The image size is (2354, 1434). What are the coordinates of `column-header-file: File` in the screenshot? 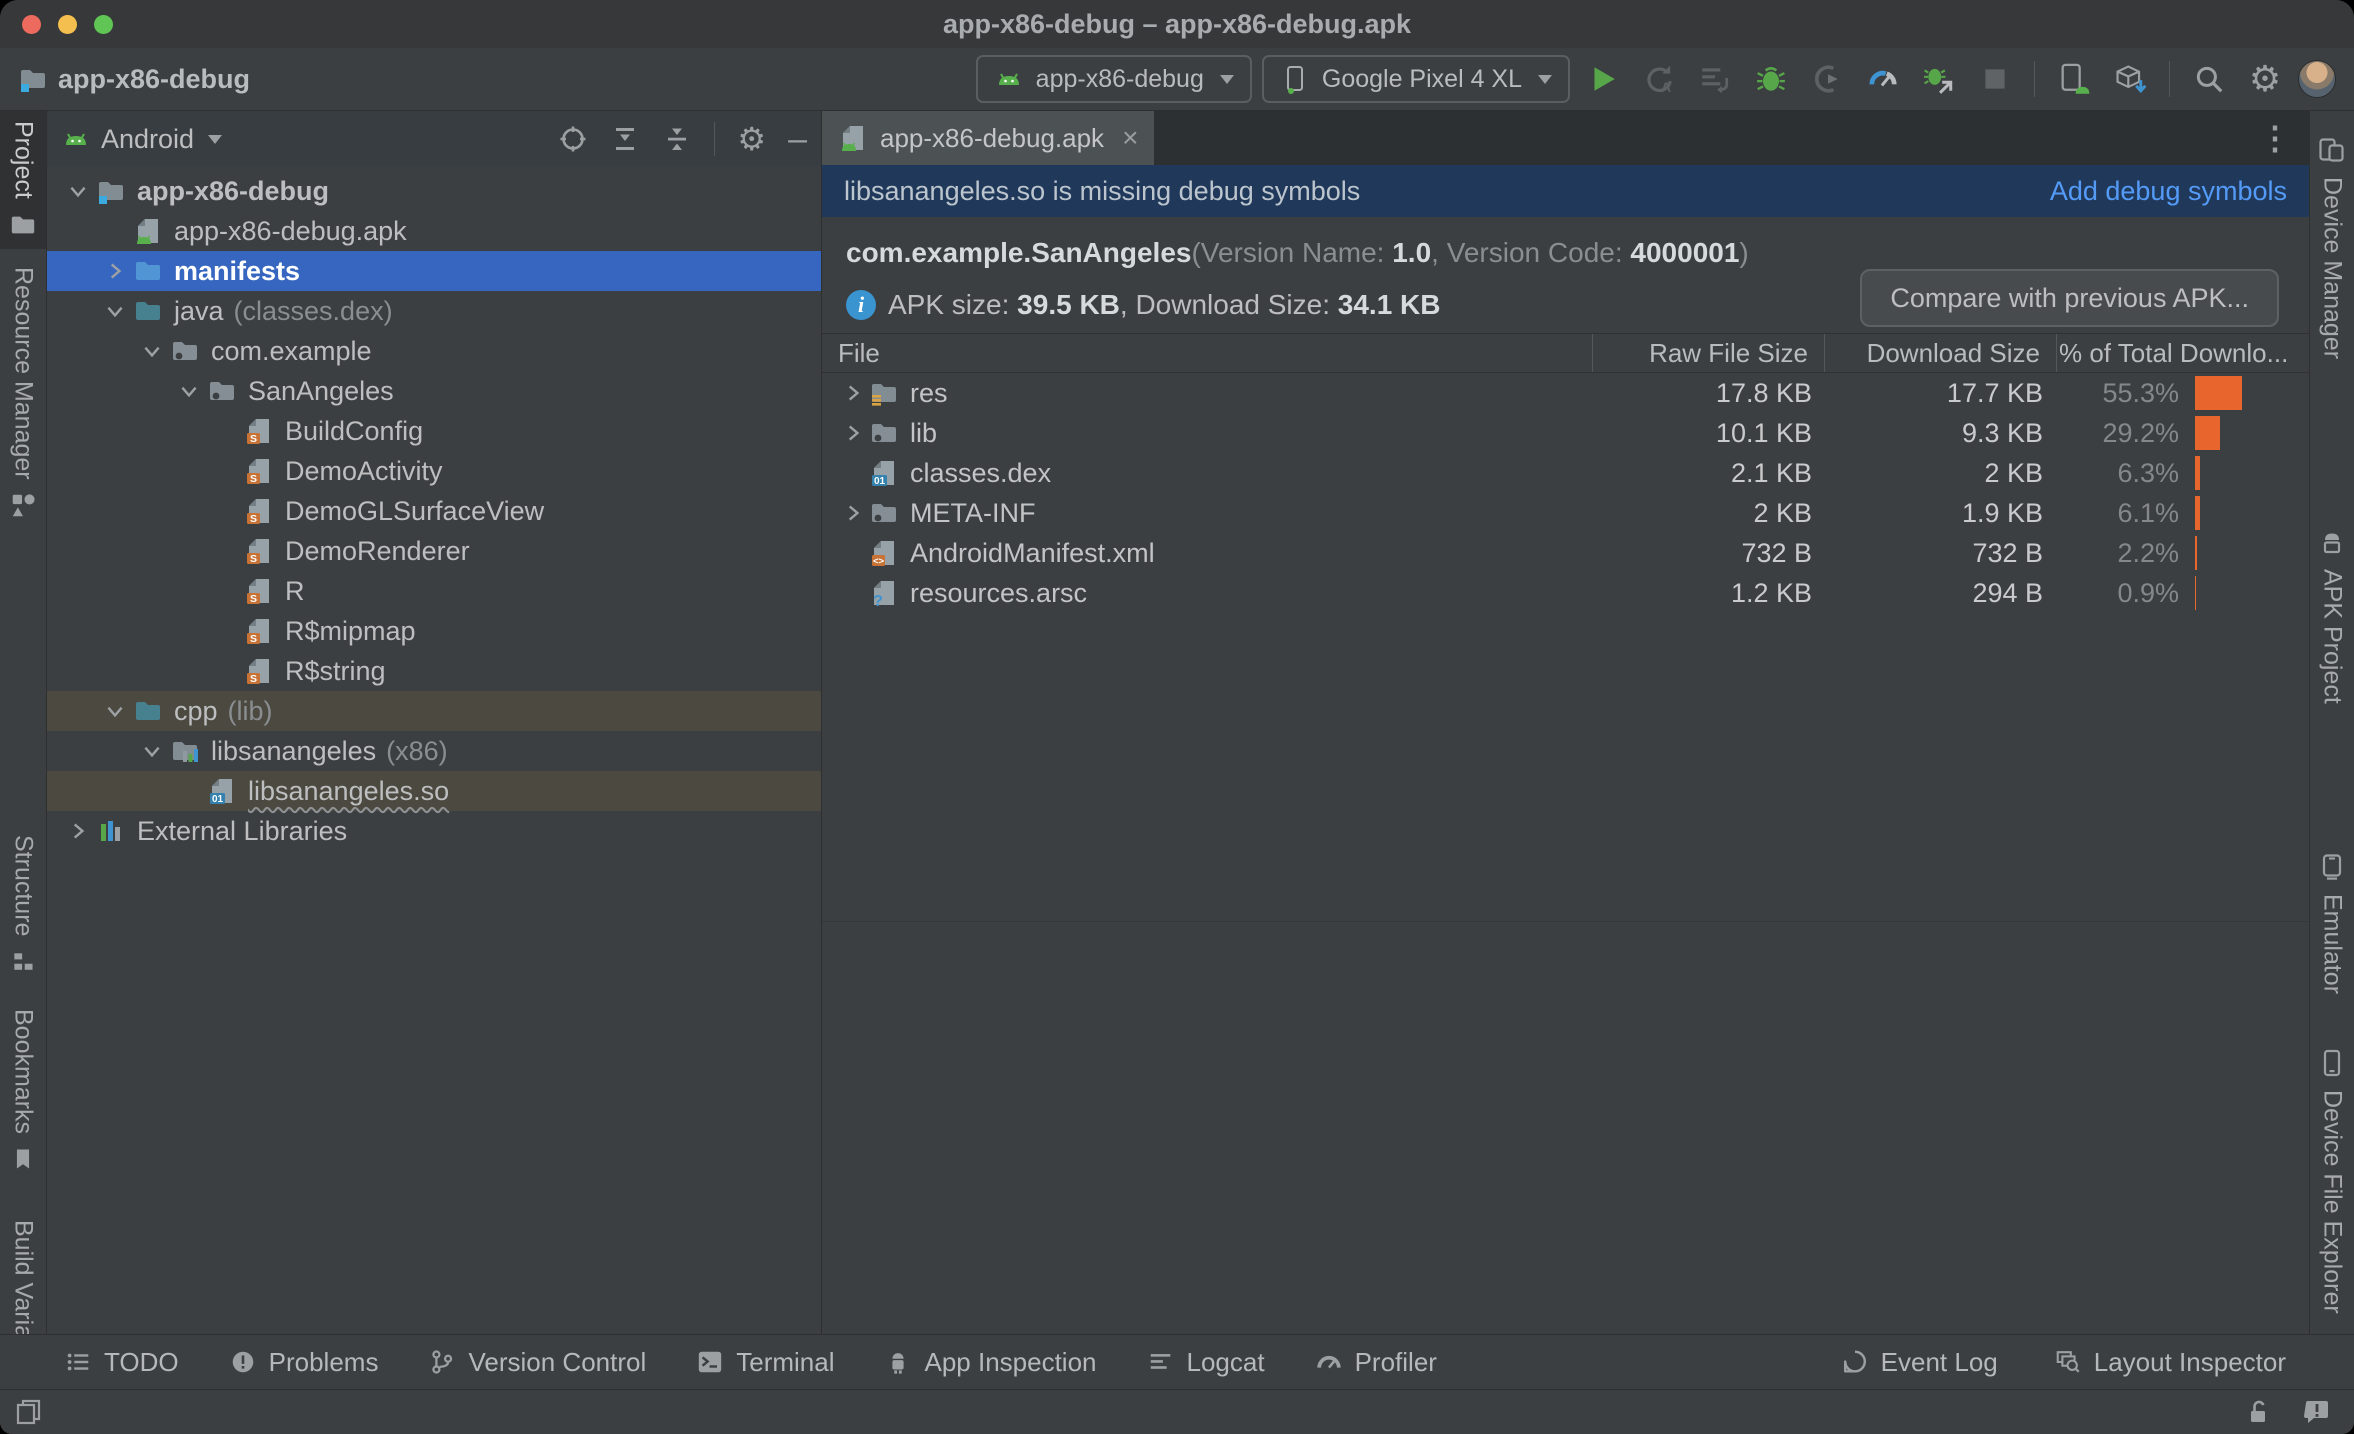 It's located at (1207, 353).